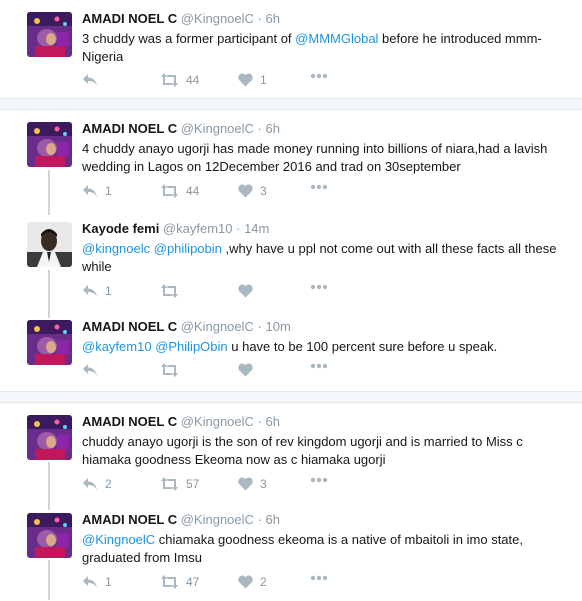 Image resolution: width=582 pixels, height=601 pixels. Describe the element at coordinates (336, 38) in the screenshot. I see `mention-link: @MMMGlobal` at that location.